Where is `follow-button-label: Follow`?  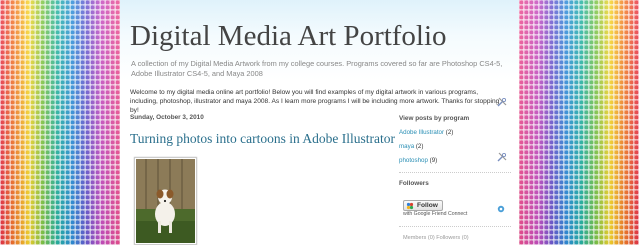 follow-button-label: Follow is located at coordinates (427, 205).